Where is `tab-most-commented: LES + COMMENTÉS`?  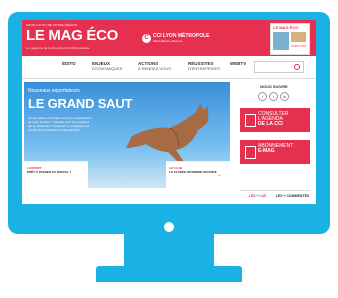 tab-most-commented: LES + COMMENTÉS is located at coordinates (292, 196).